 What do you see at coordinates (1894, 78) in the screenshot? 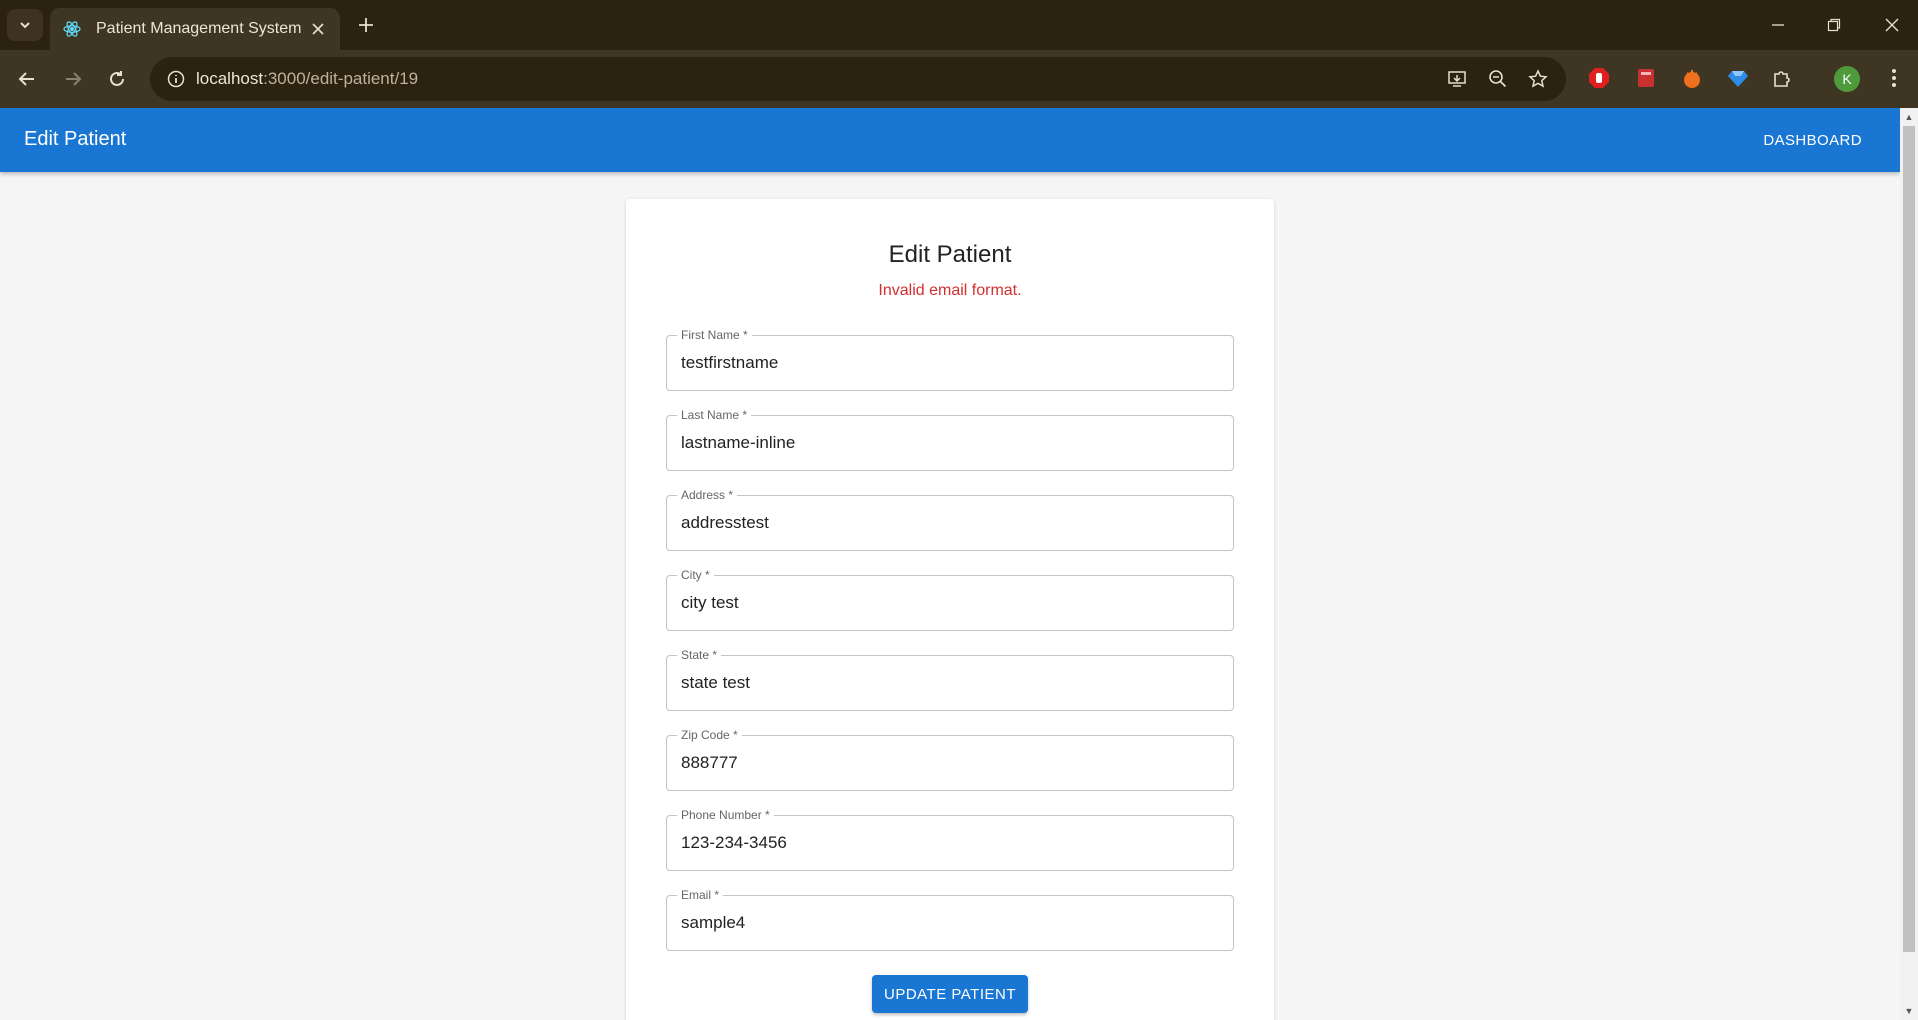
I see `more-menu-icon` at bounding box center [1894, 78].